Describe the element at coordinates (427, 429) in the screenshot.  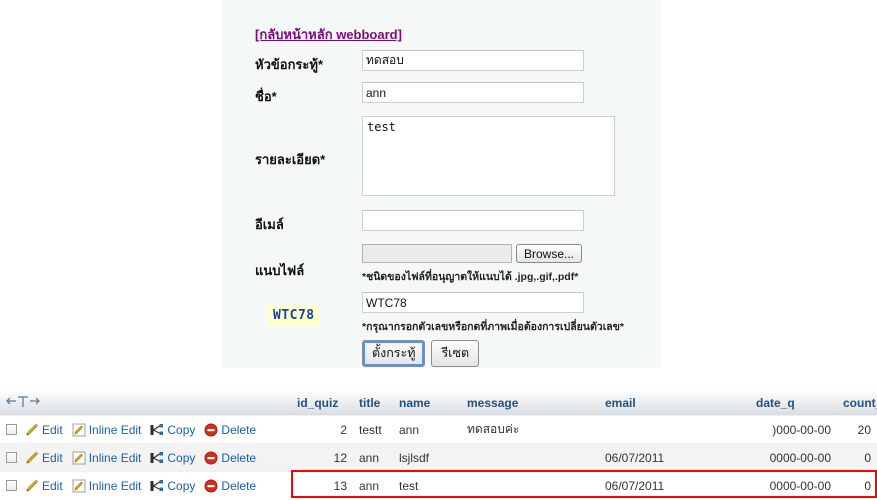
I see `cell-name: ann` at that location.